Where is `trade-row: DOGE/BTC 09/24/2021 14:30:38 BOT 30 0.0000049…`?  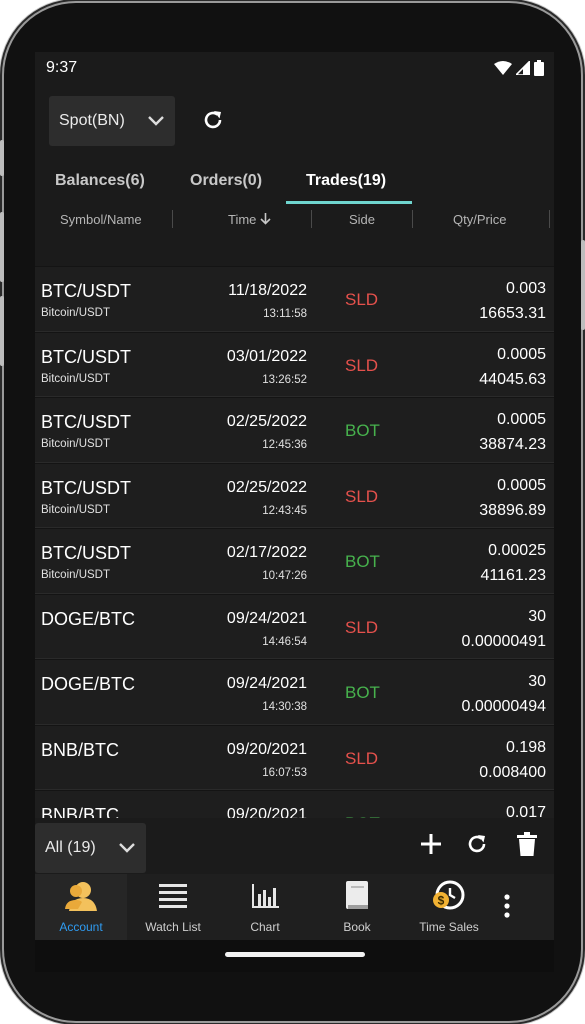 trade-row: DOGE/BTC 09/24/2021 14:30:38 BOT 30 0.0000049… is located at coordinates (294, 692).